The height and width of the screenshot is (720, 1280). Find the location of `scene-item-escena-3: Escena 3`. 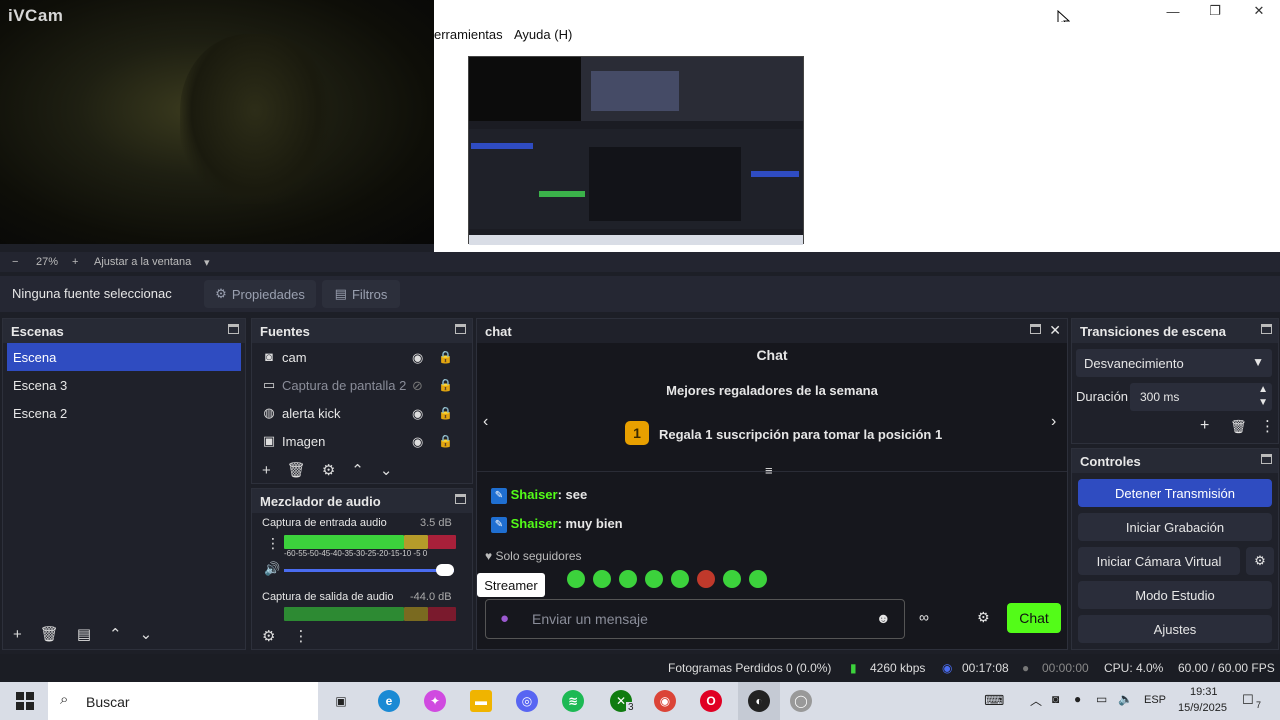

scene-item-escena-3: Escena 3 is located at coordinates (126, 385).